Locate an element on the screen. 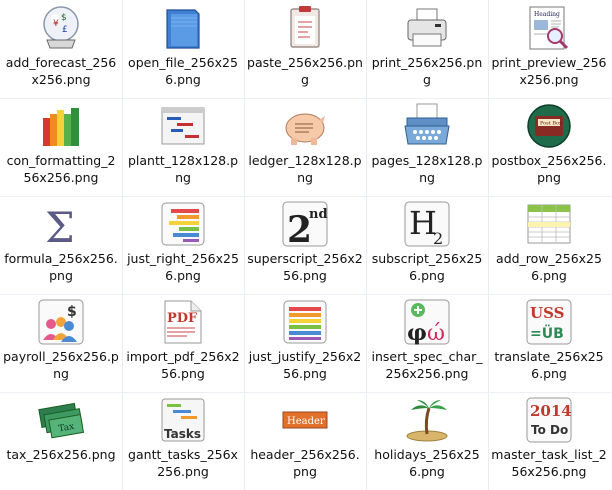 The height and width of the screenshot is (490, 612). typewriter-icon is located at coordinates (427, 126).